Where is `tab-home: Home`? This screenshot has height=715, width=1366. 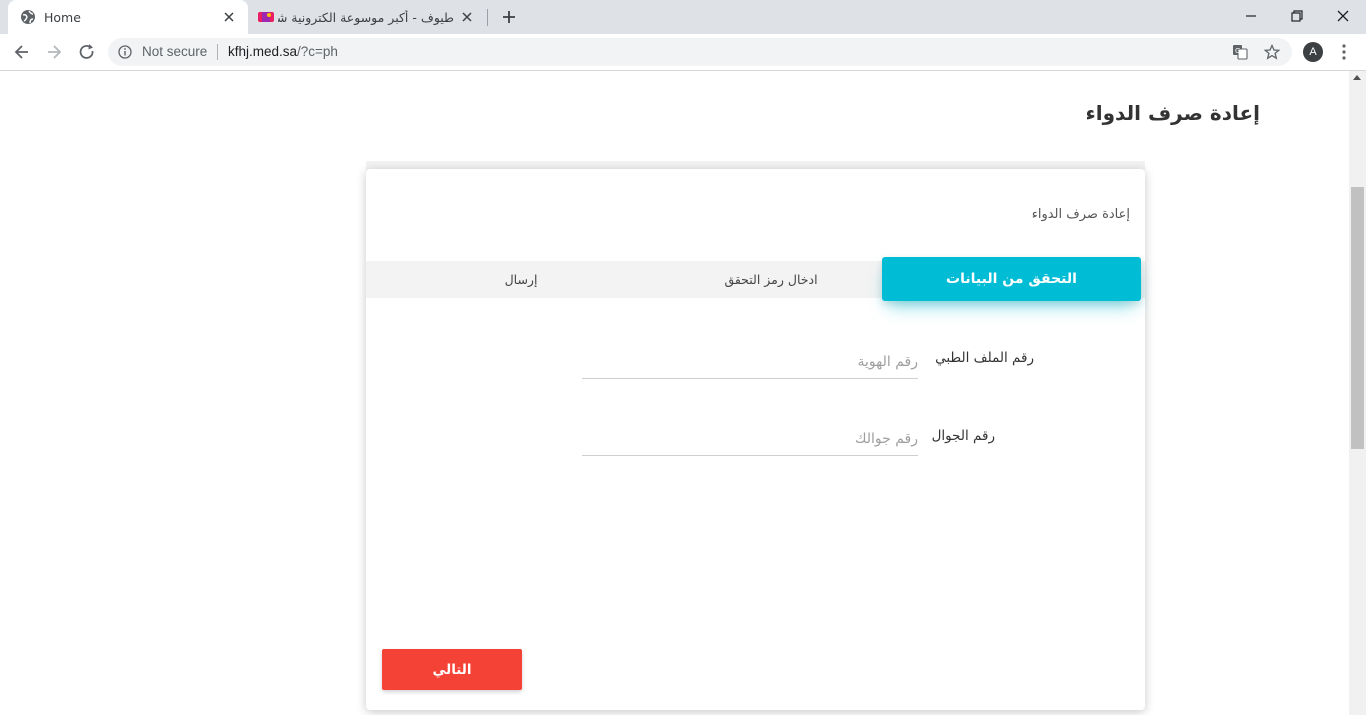 tab-home: Home is located at coordinates (128, 17).